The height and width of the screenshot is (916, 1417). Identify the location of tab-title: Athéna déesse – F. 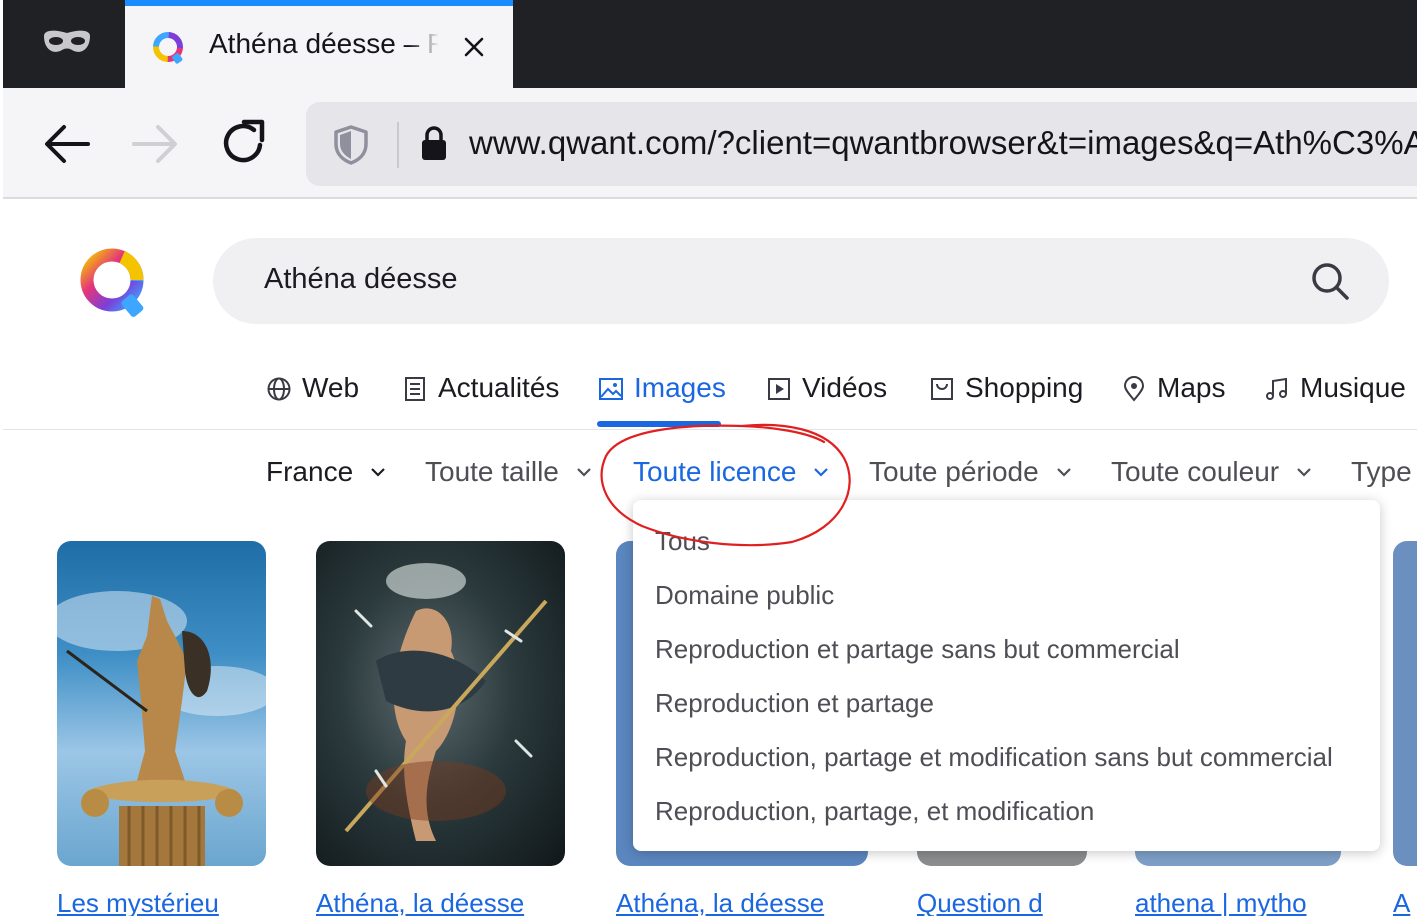
(324, 44).